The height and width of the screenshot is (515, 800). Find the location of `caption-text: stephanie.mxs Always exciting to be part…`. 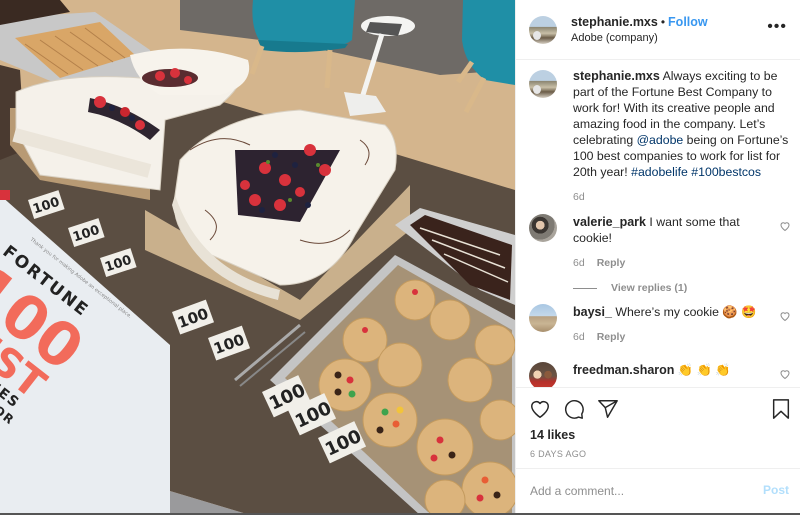

caption-text: stephanie.mxs Always exciting to be part… is located at coordinates (682, 136).